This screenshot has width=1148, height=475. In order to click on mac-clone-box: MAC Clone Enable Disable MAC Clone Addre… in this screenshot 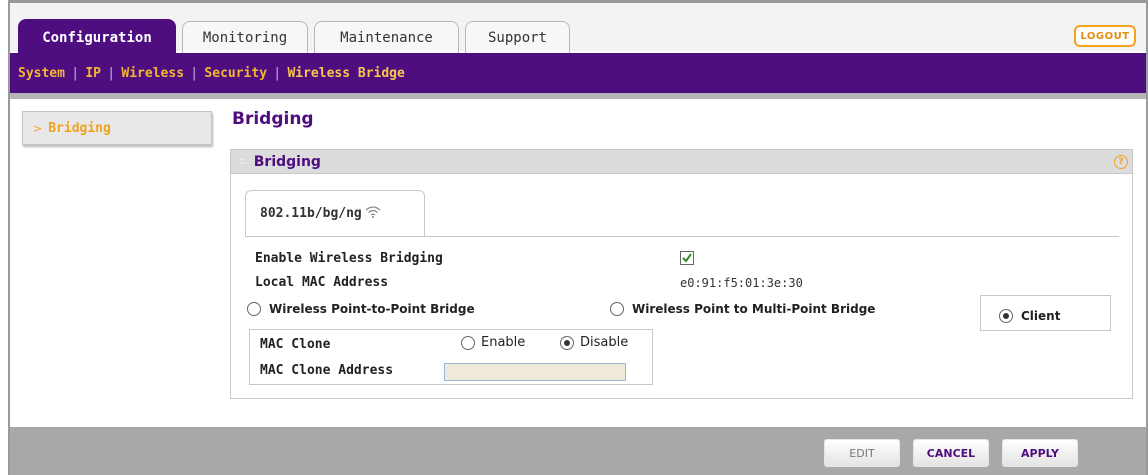, I will do `click(451, 357)`.